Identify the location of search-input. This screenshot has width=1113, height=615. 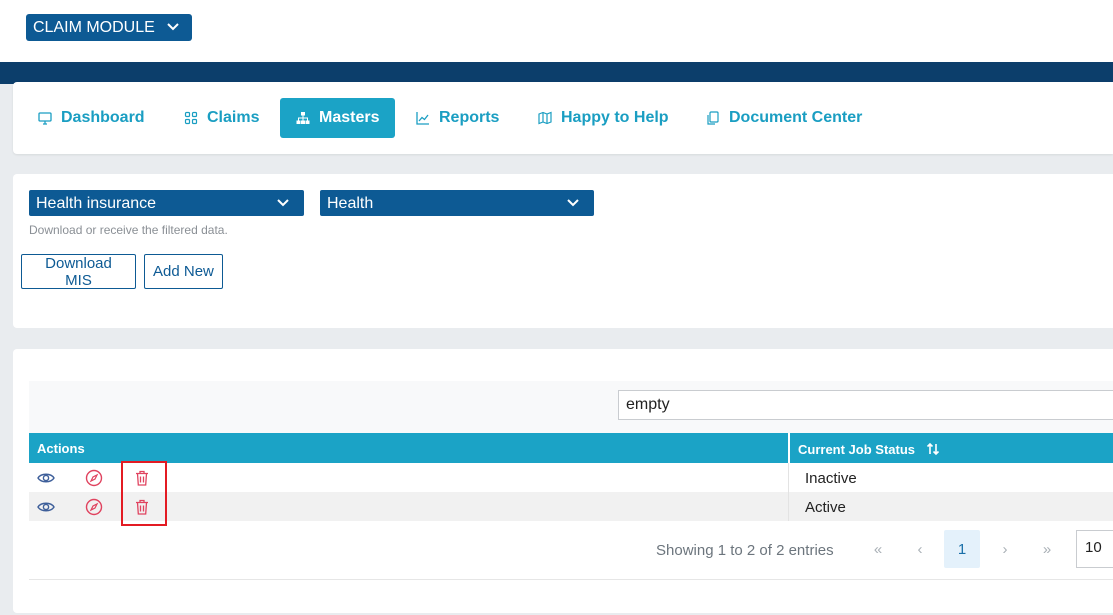
(865, 405).